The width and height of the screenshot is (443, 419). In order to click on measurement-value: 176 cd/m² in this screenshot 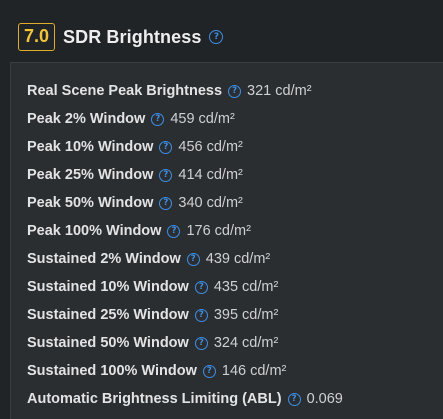, I will do `click(218, 231)`.